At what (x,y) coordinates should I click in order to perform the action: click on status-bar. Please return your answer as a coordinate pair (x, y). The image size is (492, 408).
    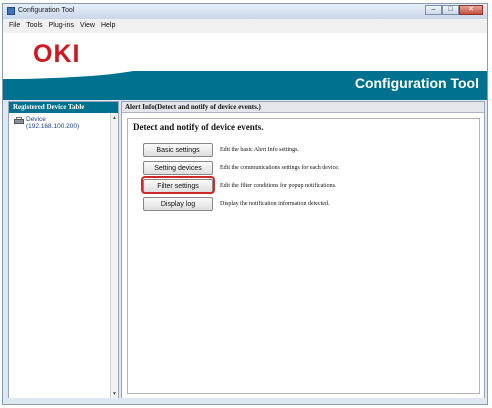
    Looking at the image, I should click on (245, 401).